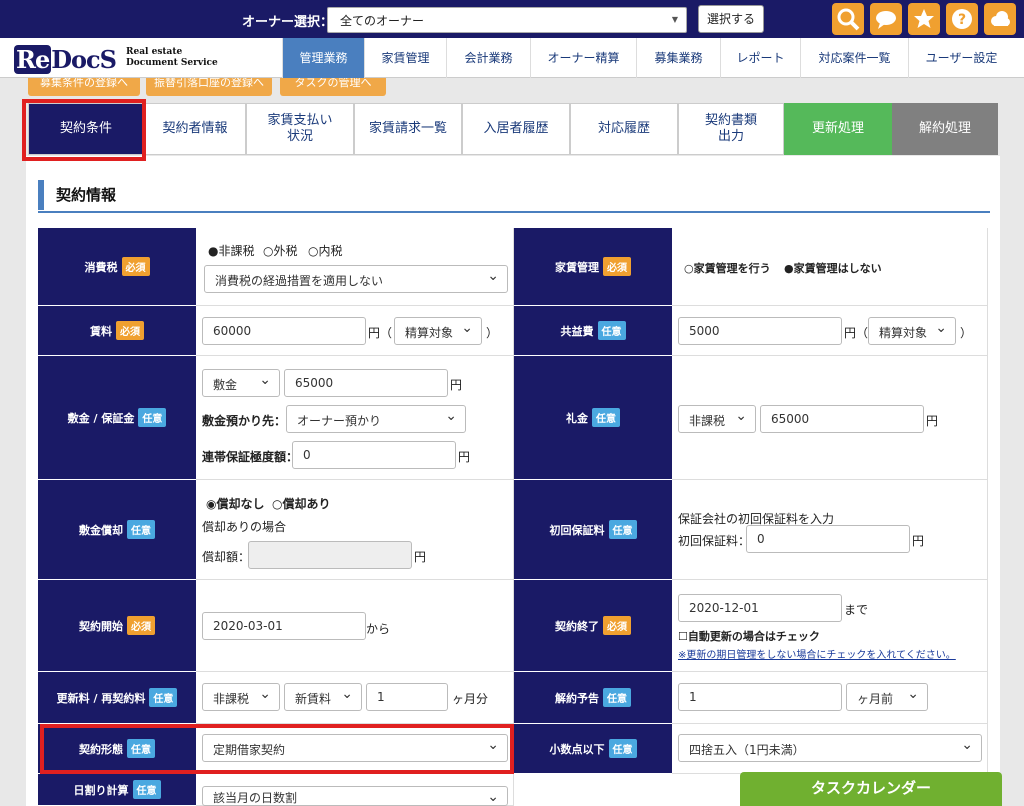  Describe the element at coordinates (235, 503) in the screenshot. I see `amort-option-none: ◉償却なし` at that location.